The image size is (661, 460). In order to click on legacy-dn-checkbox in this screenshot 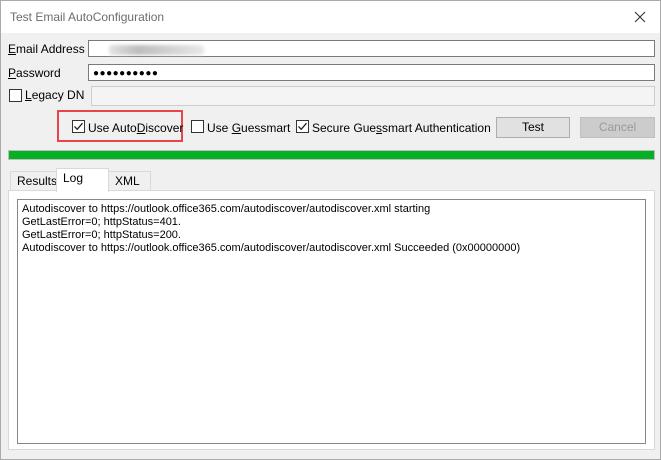, I will do `click(15, 95)`.